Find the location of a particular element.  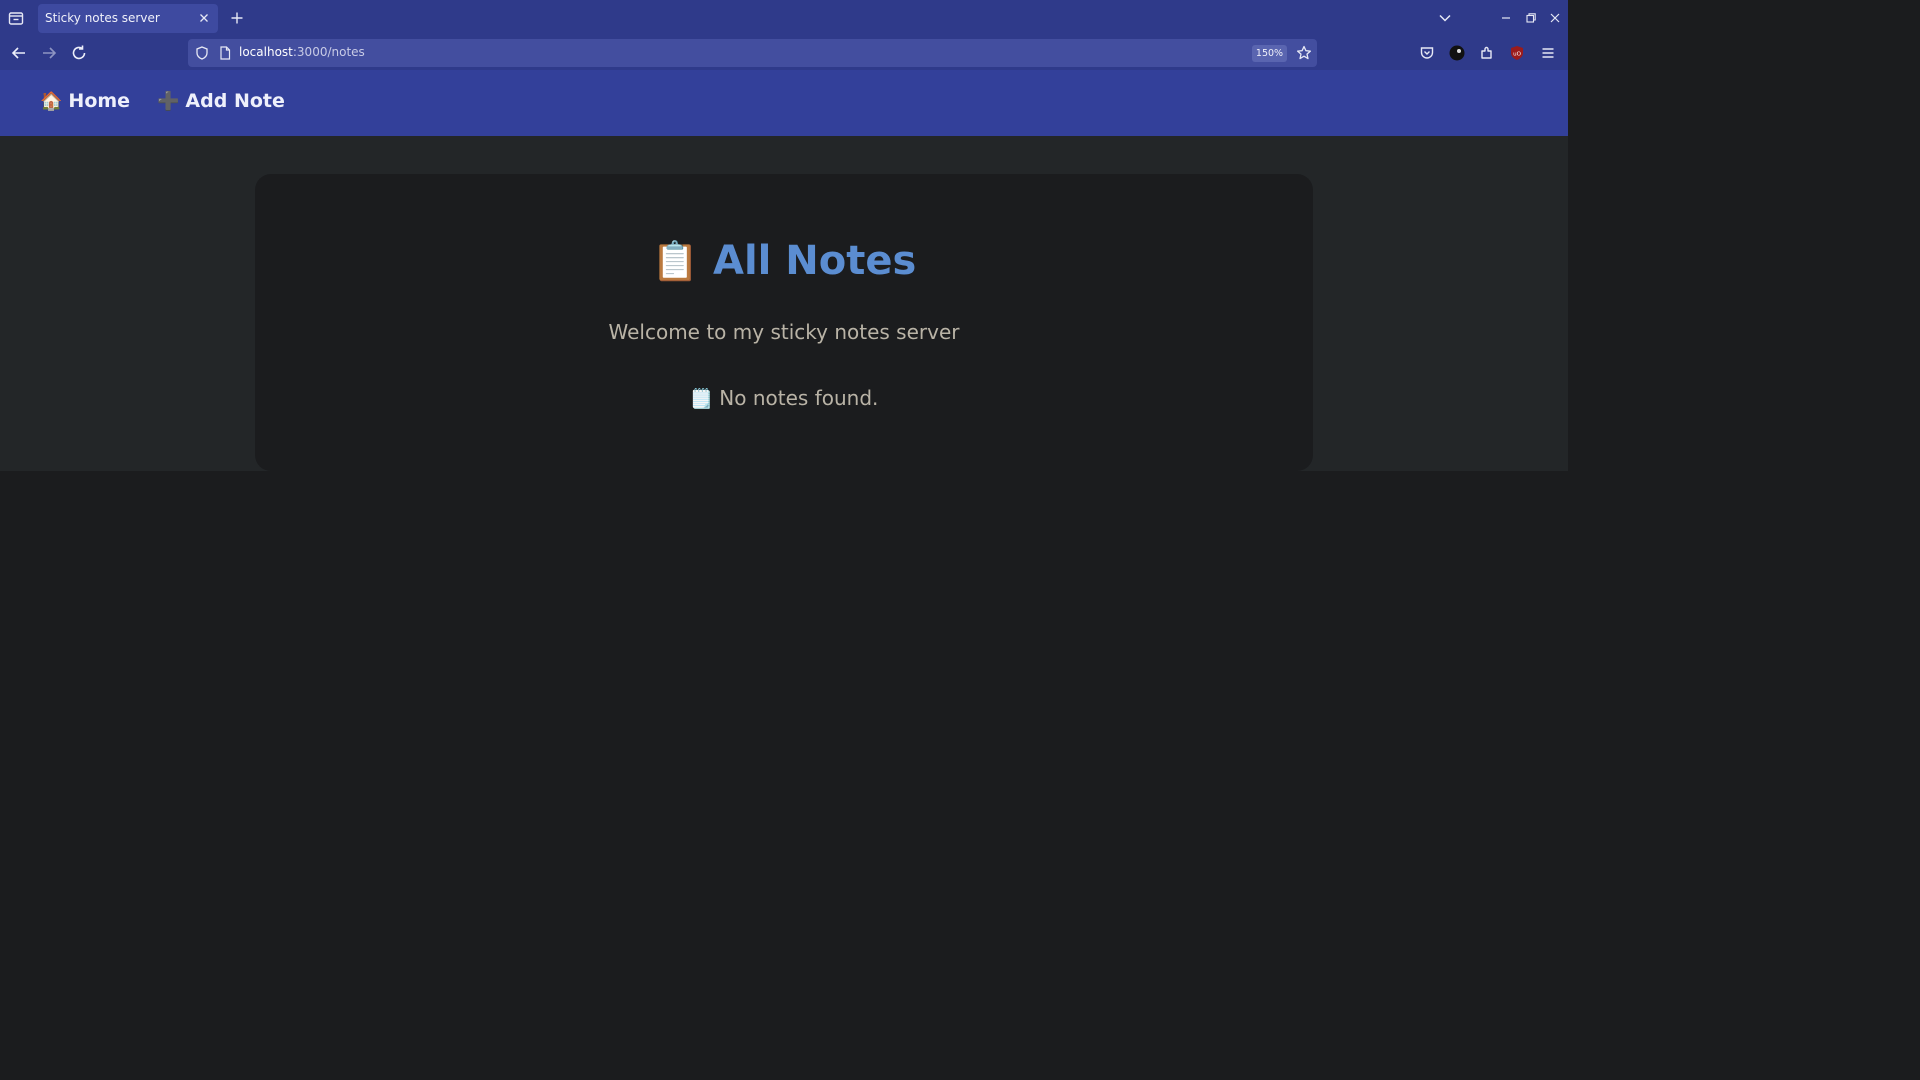

url-host: localhost is located at coordinates (266, 52).